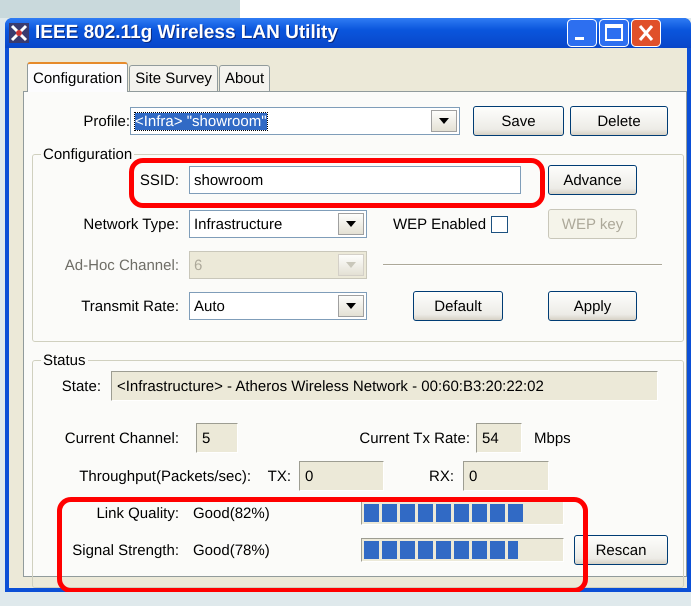 Image resolution: width=691 pixels, height=606 pixels. Describe the element at coordinates (355, 180) in the screenshot. I see `ssid-field: showroom` at that location.